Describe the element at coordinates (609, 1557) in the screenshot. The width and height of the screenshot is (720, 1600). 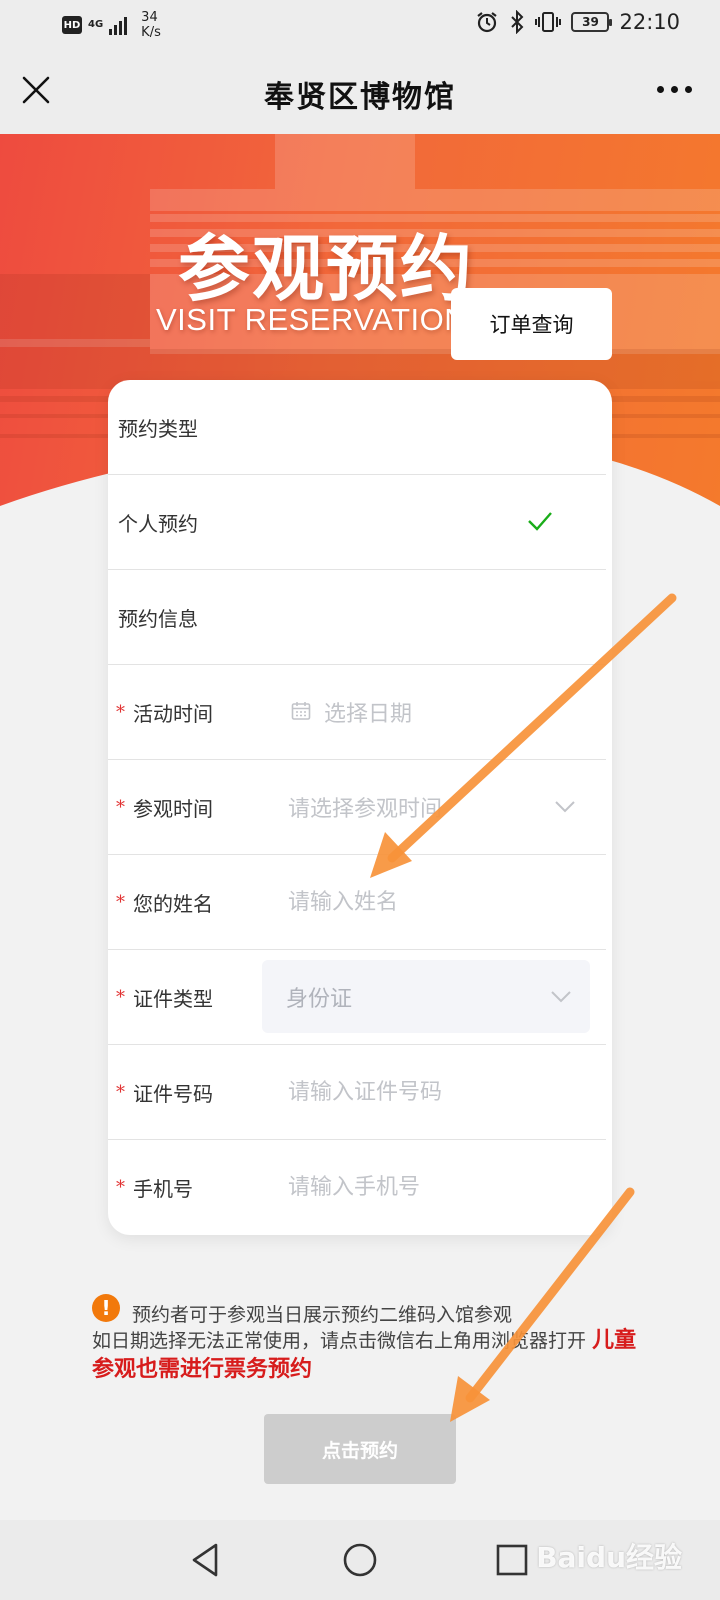
I see `baidu-watermark: Baidu经验` at that location.